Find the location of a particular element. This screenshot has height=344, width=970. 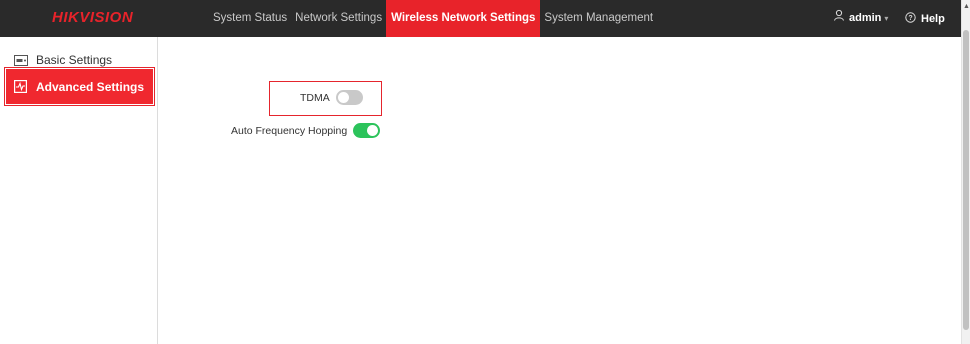

auto-frequency-hopping-row: Auto Frequency Hopping is located at coordinates (306, 130).